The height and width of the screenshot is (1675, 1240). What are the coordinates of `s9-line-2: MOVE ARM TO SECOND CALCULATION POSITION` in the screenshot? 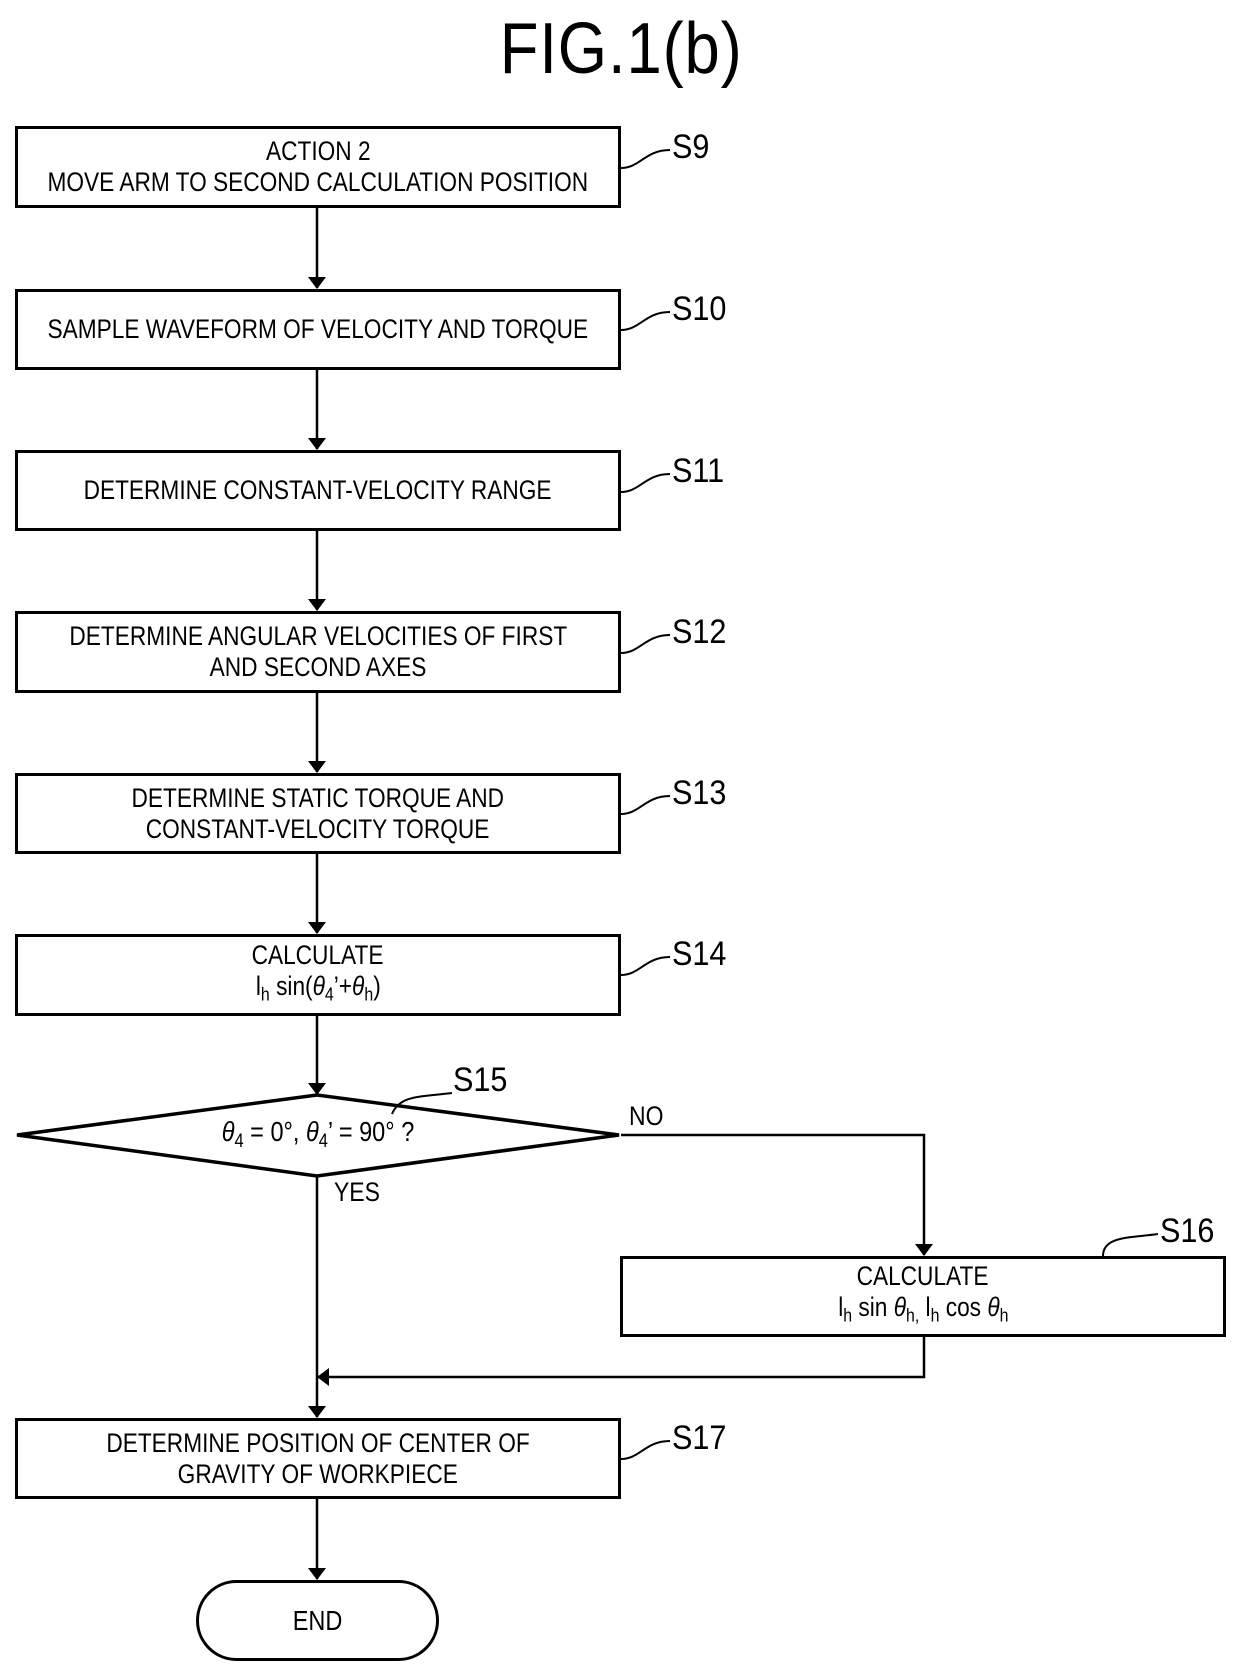 It's located at (318, 182).